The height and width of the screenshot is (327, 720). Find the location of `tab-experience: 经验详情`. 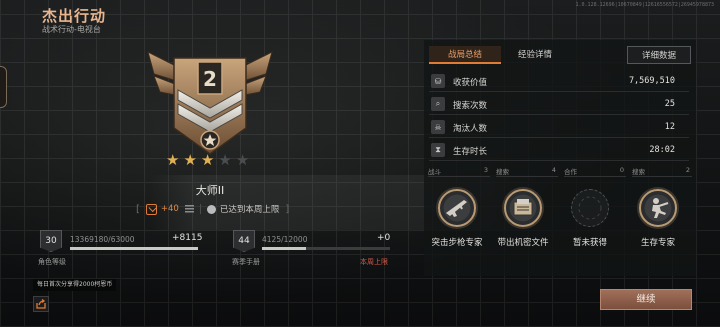

tab-experience: 经验详情 is located at coordinates (535, 55).